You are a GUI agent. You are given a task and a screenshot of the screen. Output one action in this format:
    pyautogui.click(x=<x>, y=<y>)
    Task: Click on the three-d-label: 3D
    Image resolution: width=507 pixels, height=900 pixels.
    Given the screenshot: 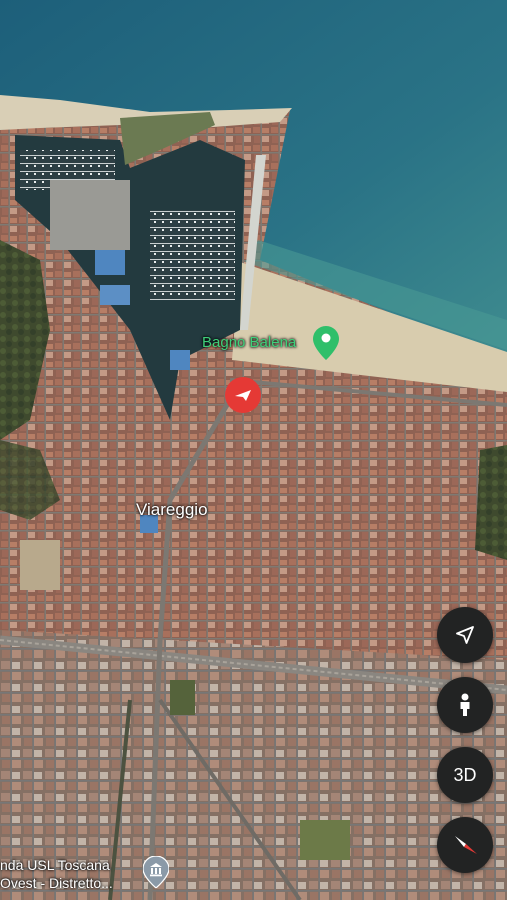 What is the action you would take?
    pyautogui.click(x=465, y=774)
    